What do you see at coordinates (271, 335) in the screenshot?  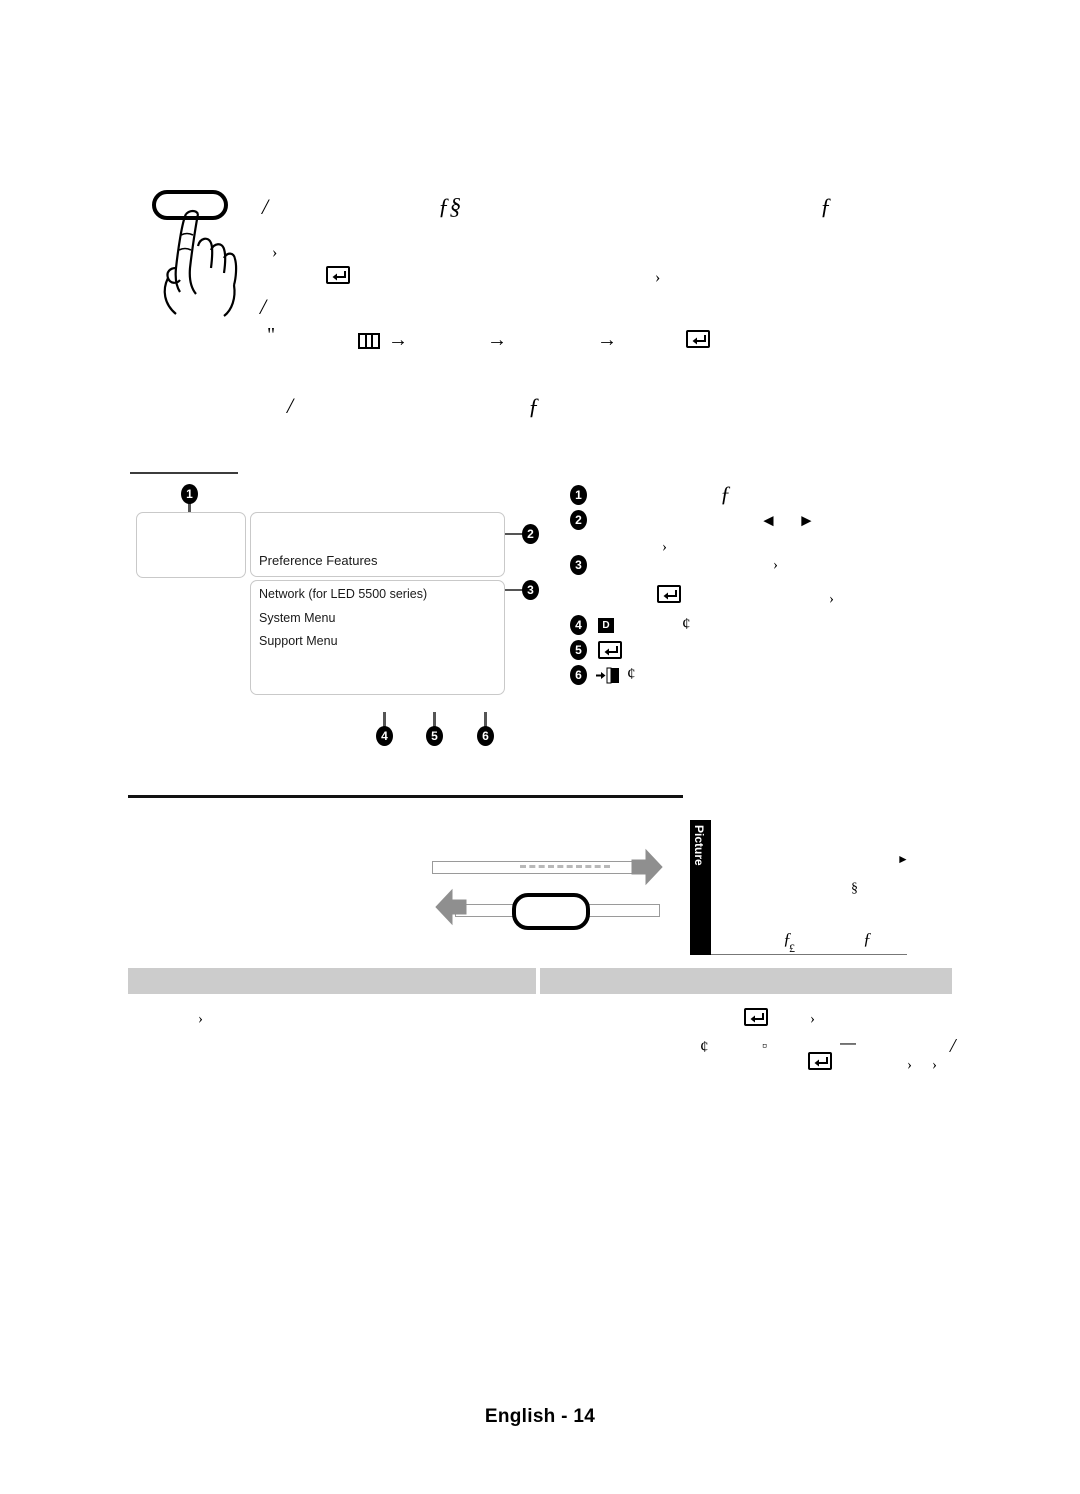 I see `symbol-quote-1: "` at bounding box center [271, 335].